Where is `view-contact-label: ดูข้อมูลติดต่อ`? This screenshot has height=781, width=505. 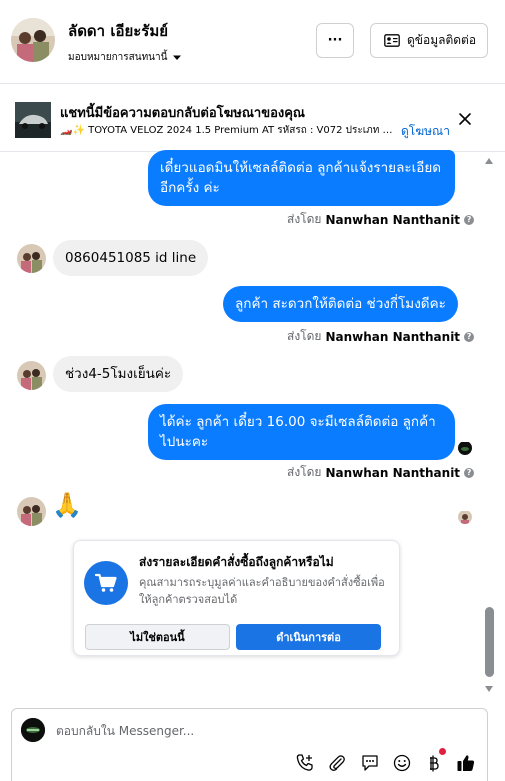
view-contact-label: ดูข้อมูลติดต่อ is located at coordinates (442, 40).